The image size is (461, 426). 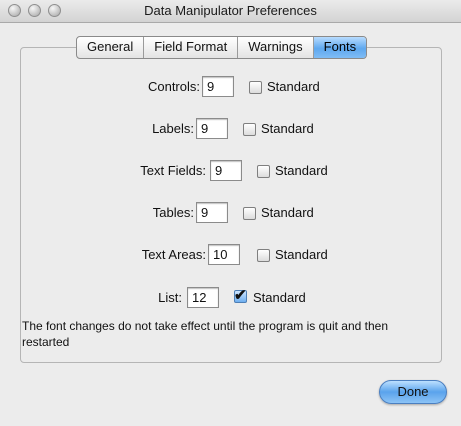 I want to click on text-fields-size-field: 9, so click(x=226, y=170).